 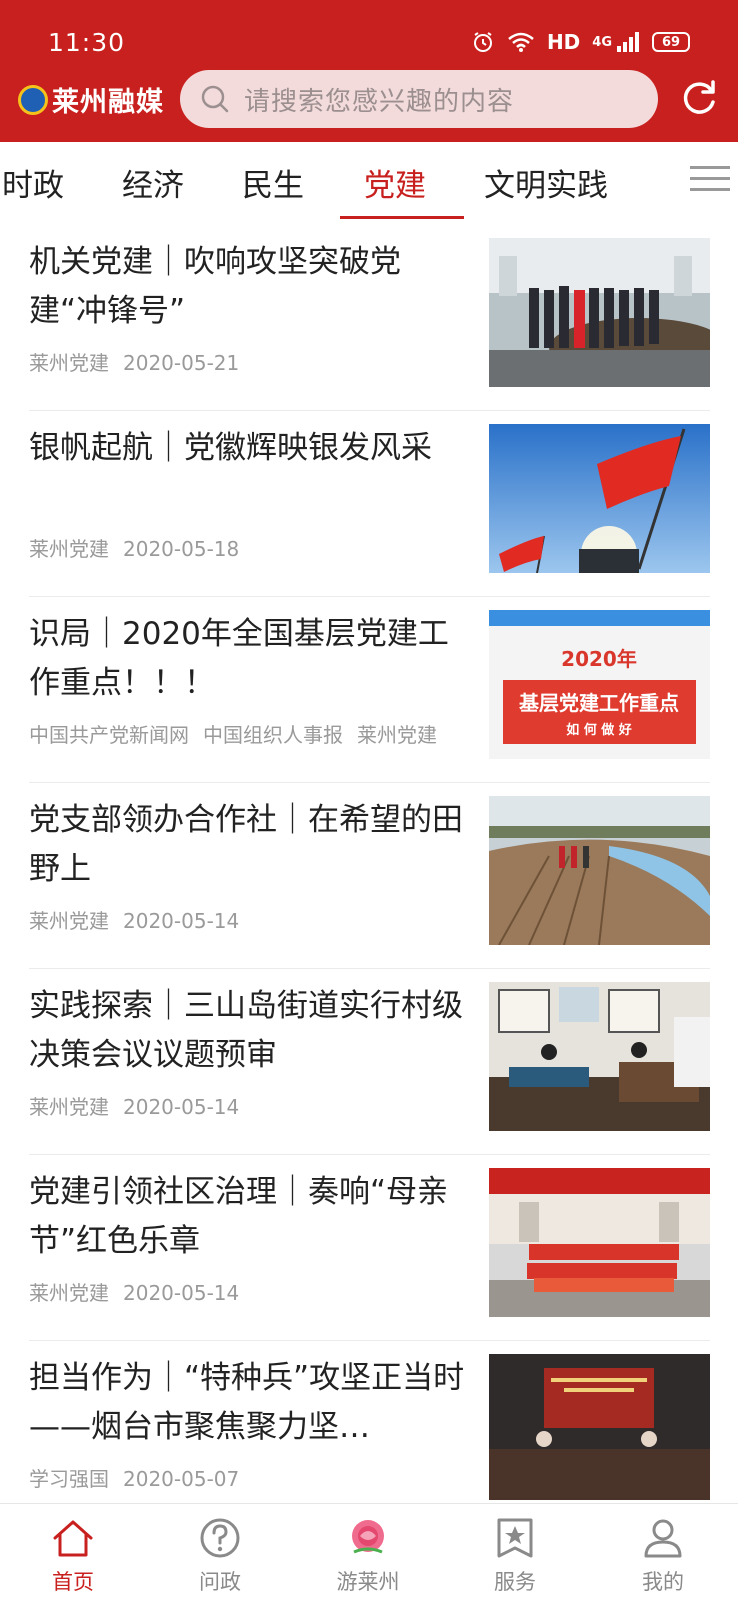 I want to click on article-title: 机关党建｜吹响攻坚突破党建“冲锋号”, so click(x=215, y=286).